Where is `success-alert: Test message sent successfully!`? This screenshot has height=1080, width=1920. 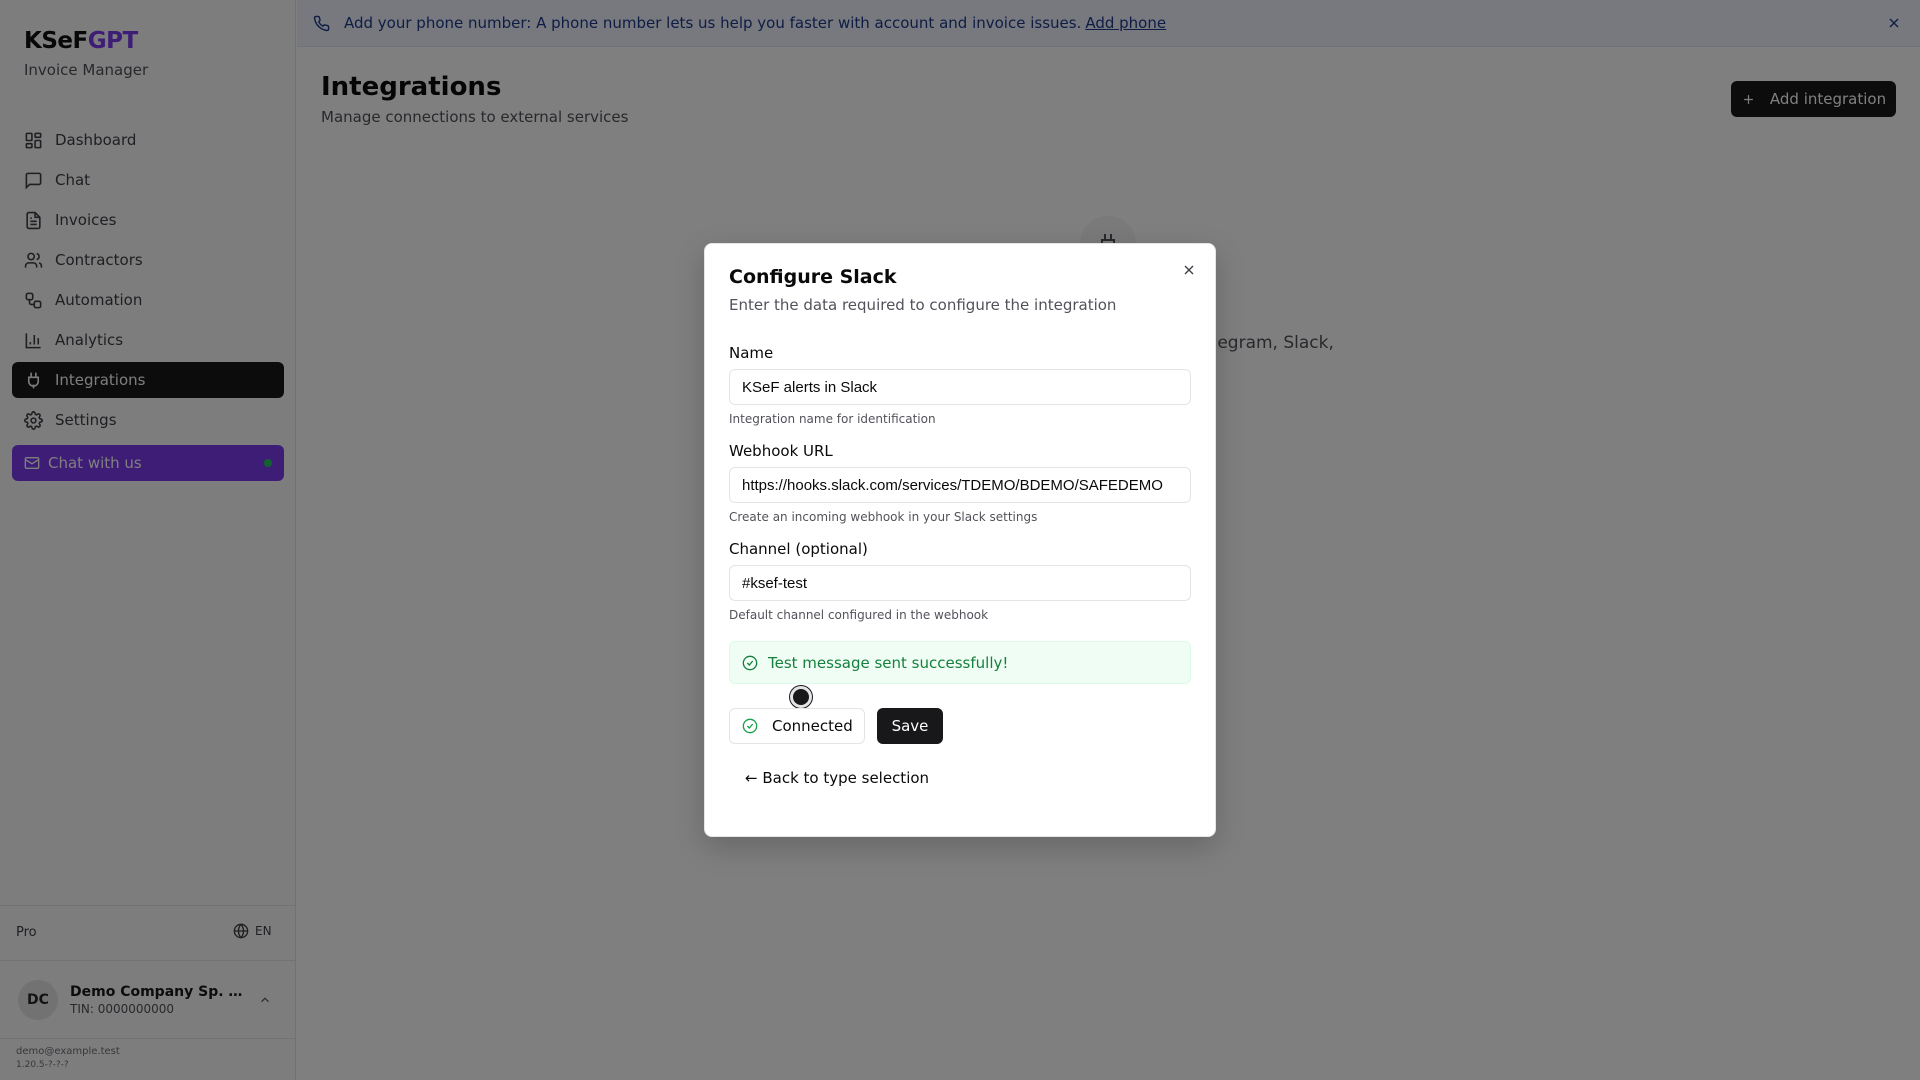
success-alert: Test message sent successfully! is located at coordinates (960, 662).